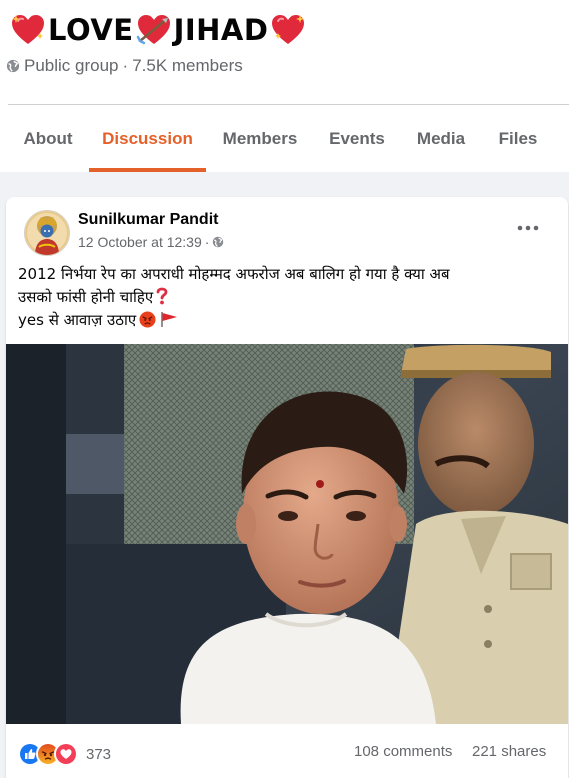 This screenshot has width=569, height=778. What do you see at coordinates (154, 30) in the screenshot?
I see `heart-with-arrow-icon` at bounding box center [154, 30].